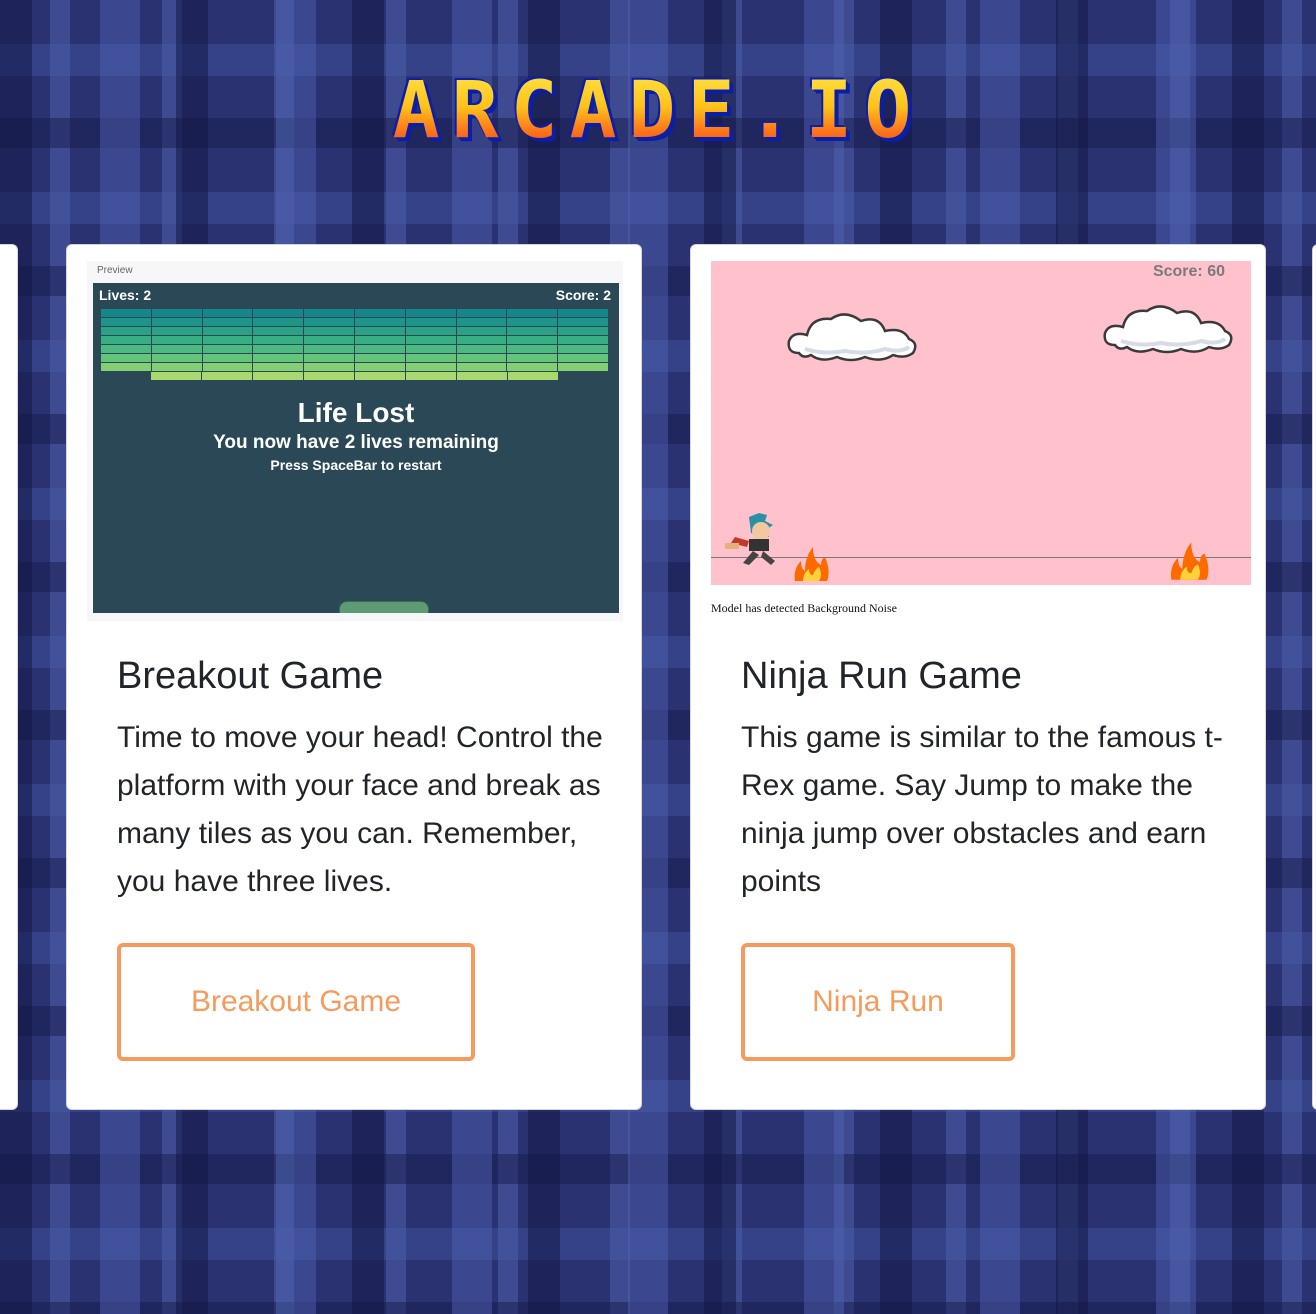 The image size is (1316, 1314). I want to click on site-logo: ARCADE.IO, so click(658, 111).